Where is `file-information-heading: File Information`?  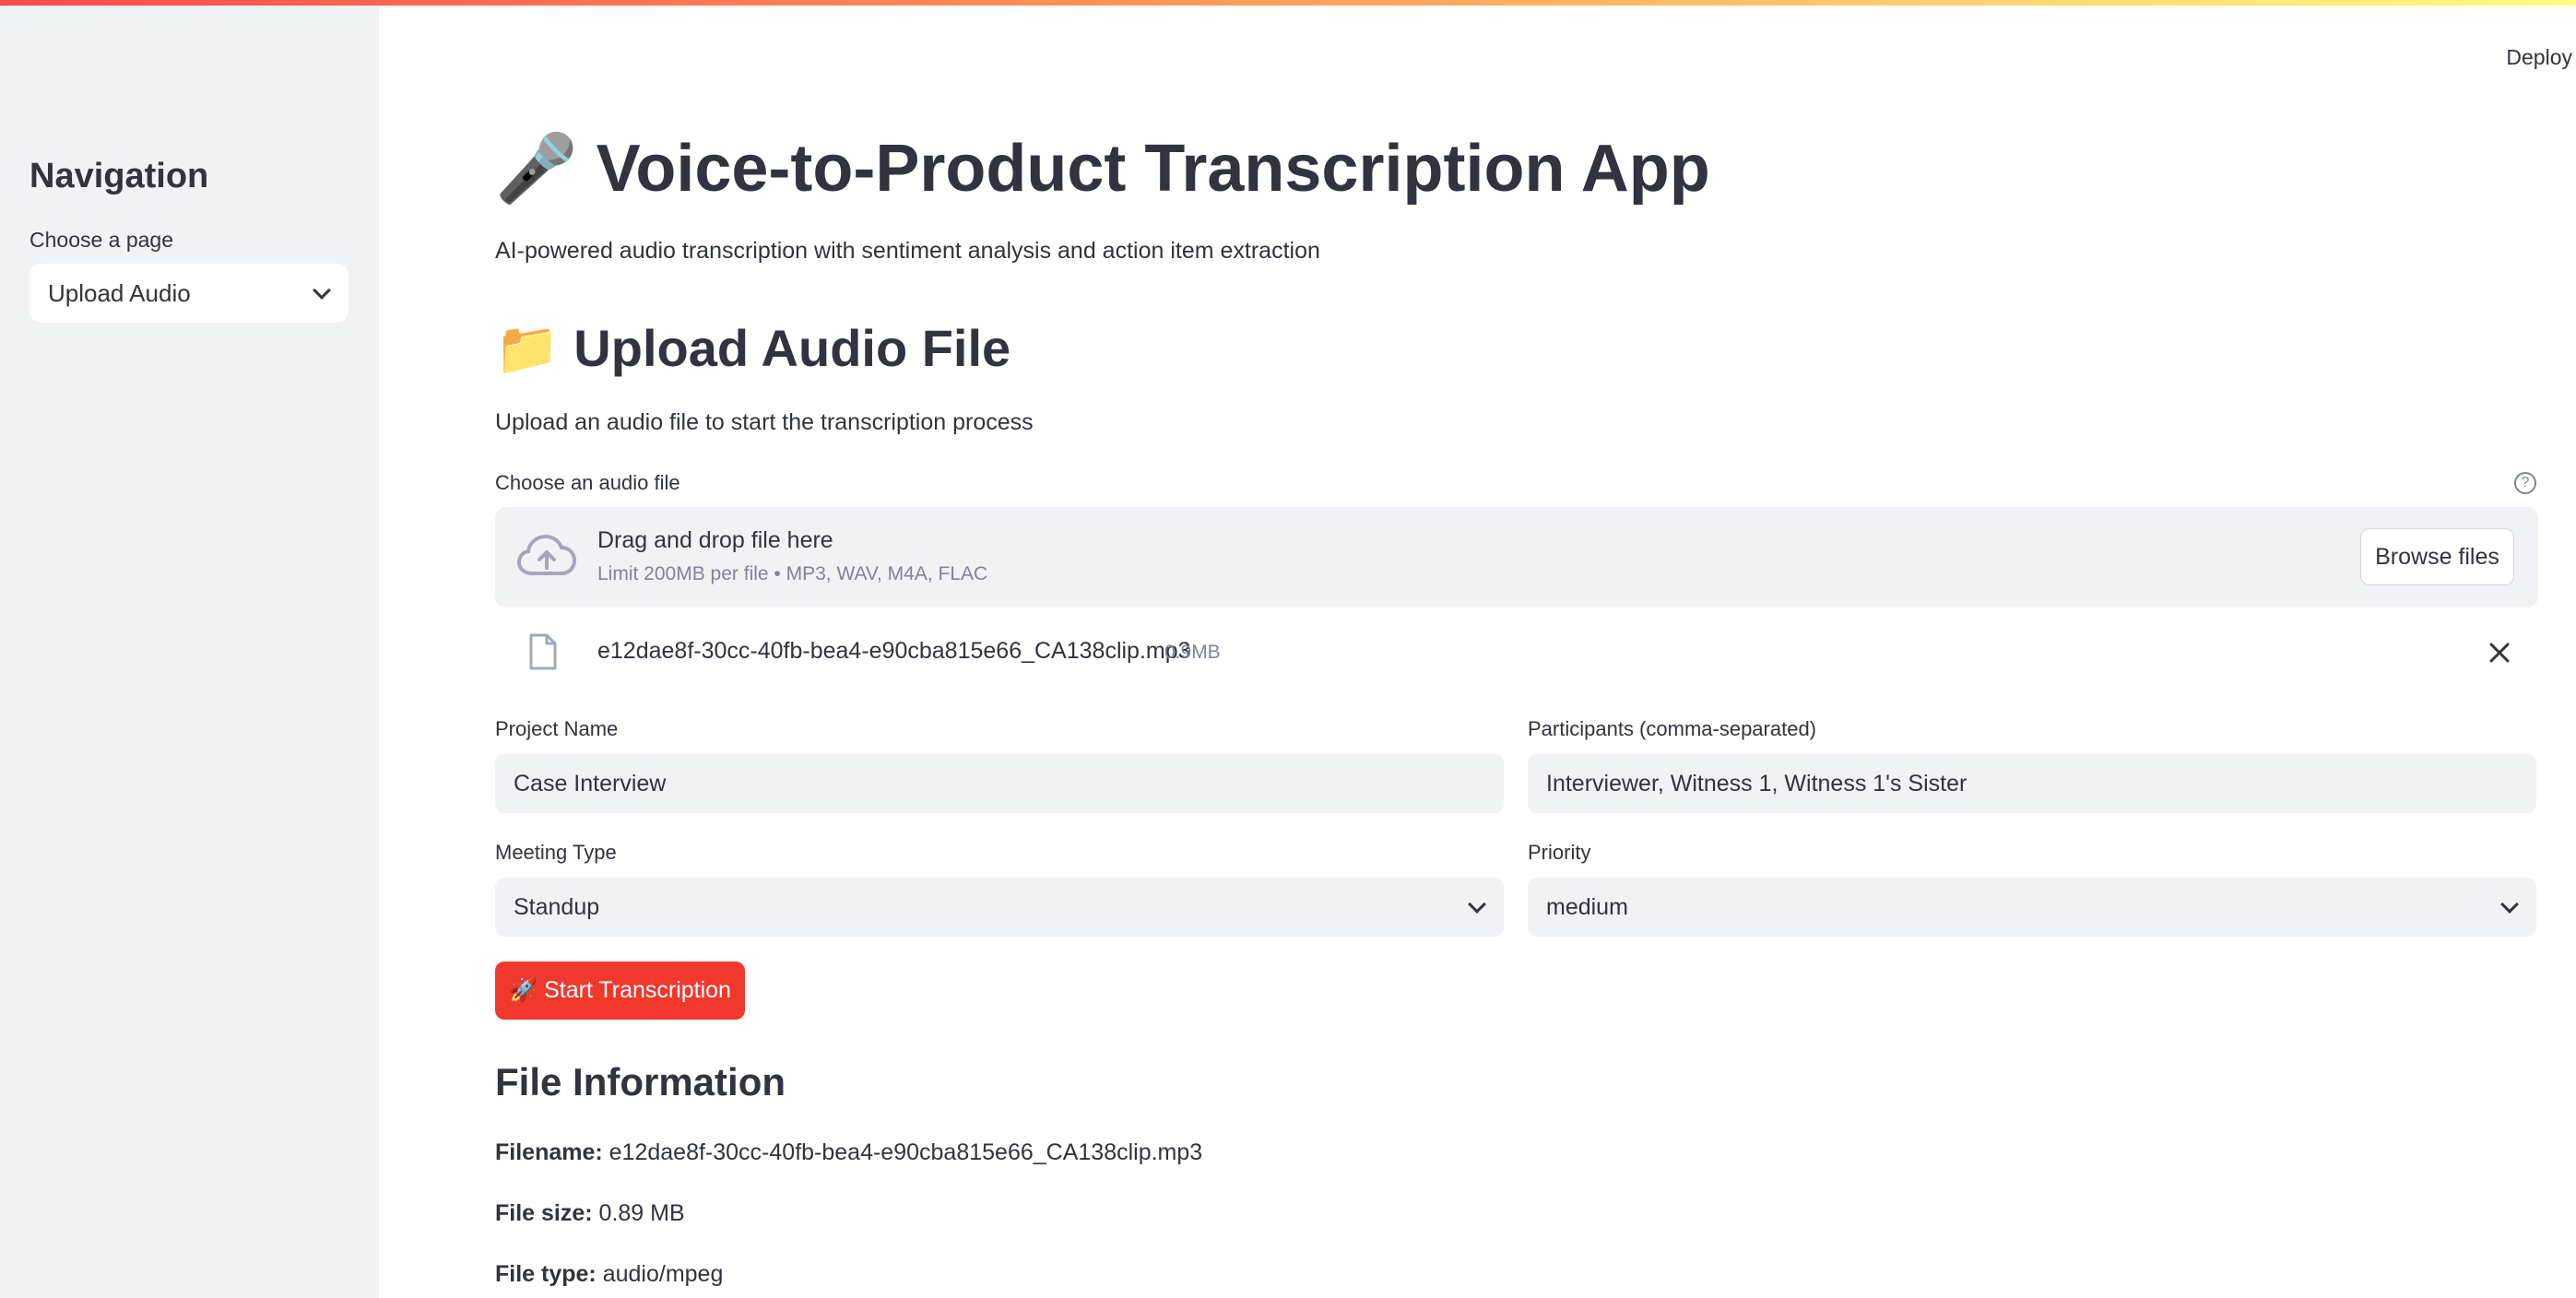
file-information-heading: File Information is located at coordinates (640, 1081).